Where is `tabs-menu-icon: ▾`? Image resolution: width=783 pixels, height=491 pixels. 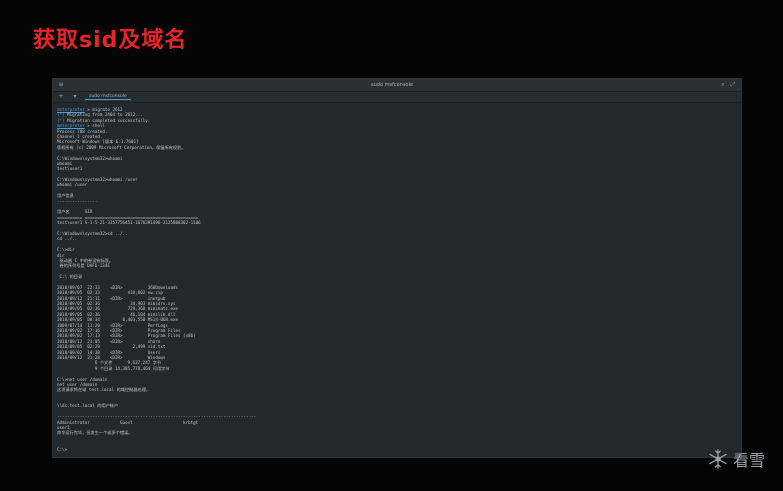
tabs-menu-icon: ▾ is located at coordinates (75, 97).